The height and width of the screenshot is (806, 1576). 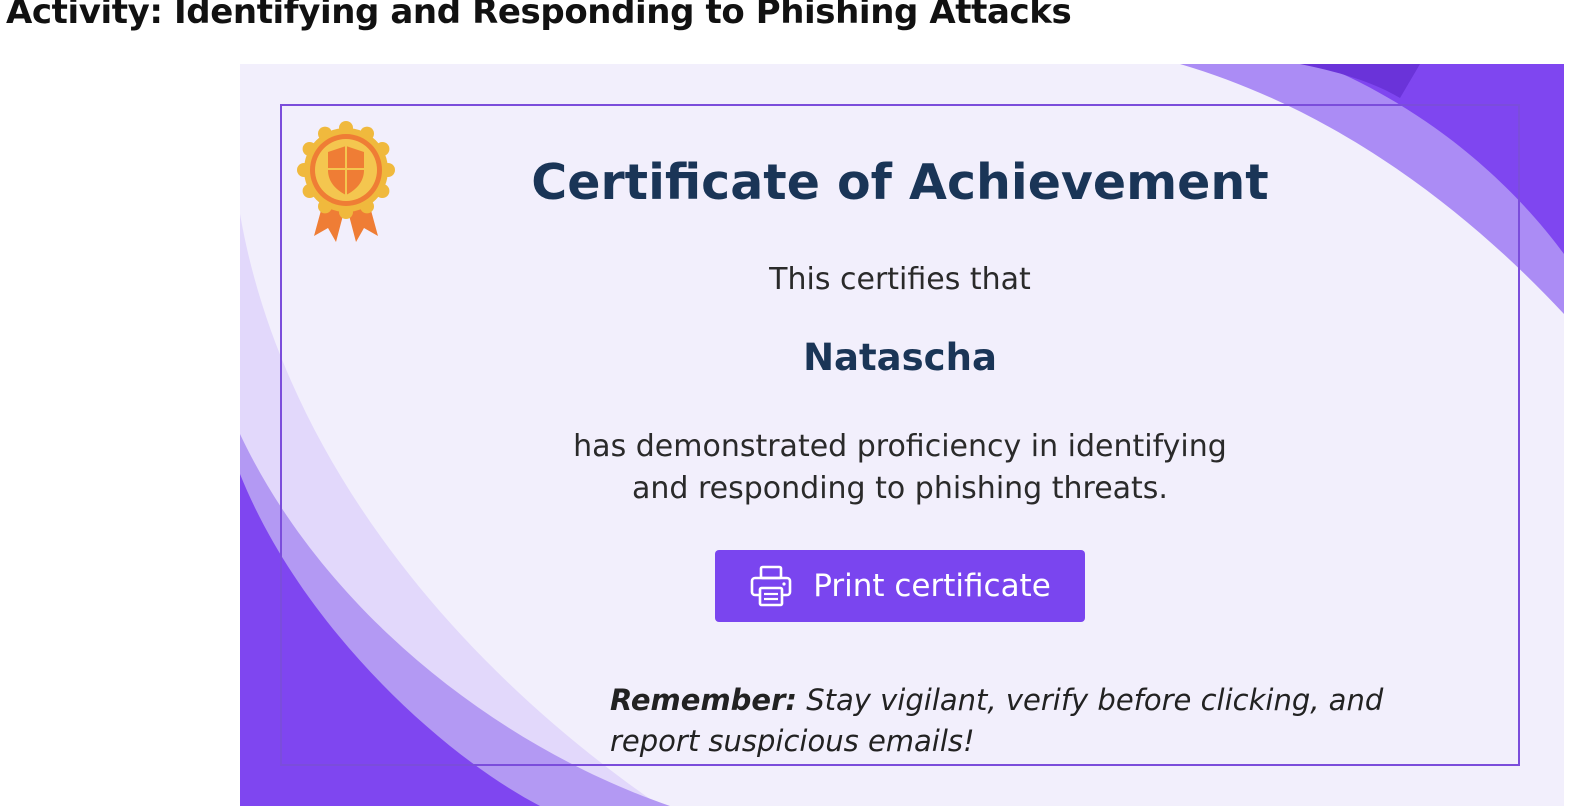 I want to click on printer-icon, so click(x=771, y=586).